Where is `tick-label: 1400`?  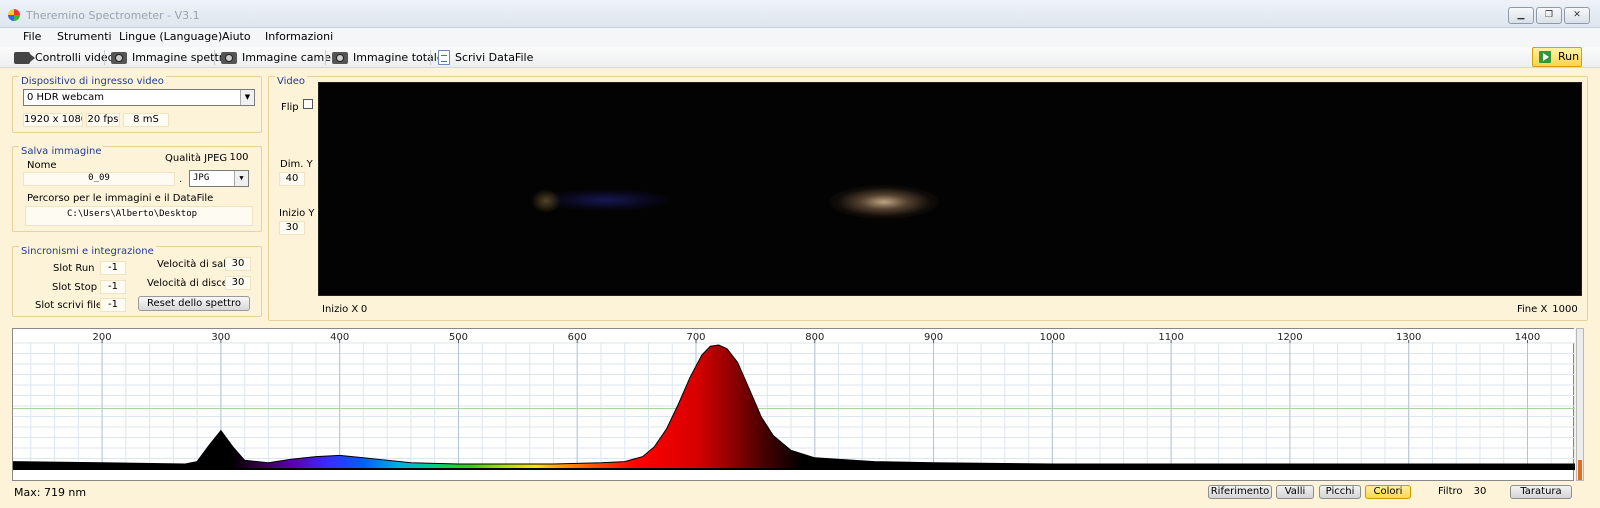
tick-label: 1400 is located at coordinates (1527, 337).